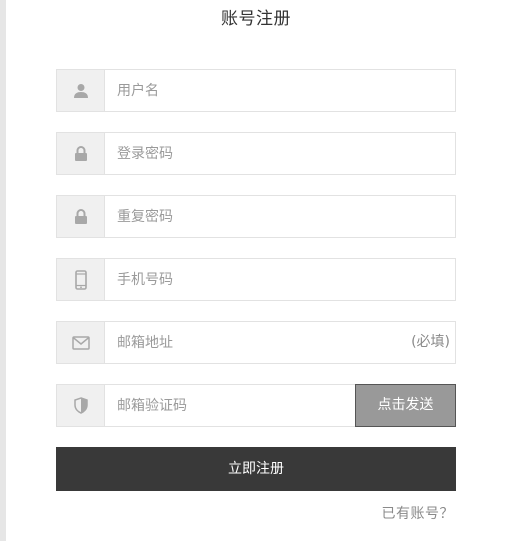 Image resolution: width=505 pixels, height=541 pixels. What do you see at coordinates (81, 279) in the screenshot?
I see `phone-icon` at bounding box center [81, 279].